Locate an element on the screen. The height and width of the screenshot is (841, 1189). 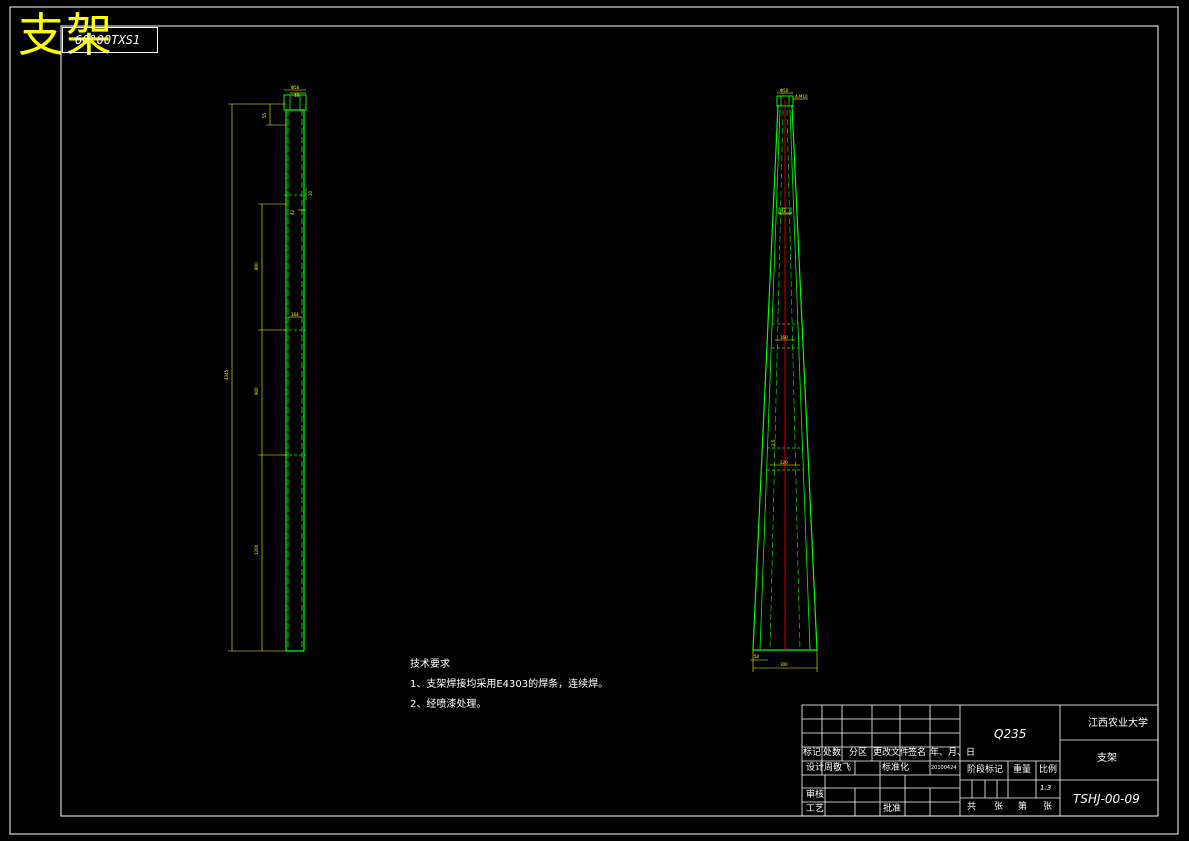
tb-approve: 批准 is located at coordinates (892, 809).